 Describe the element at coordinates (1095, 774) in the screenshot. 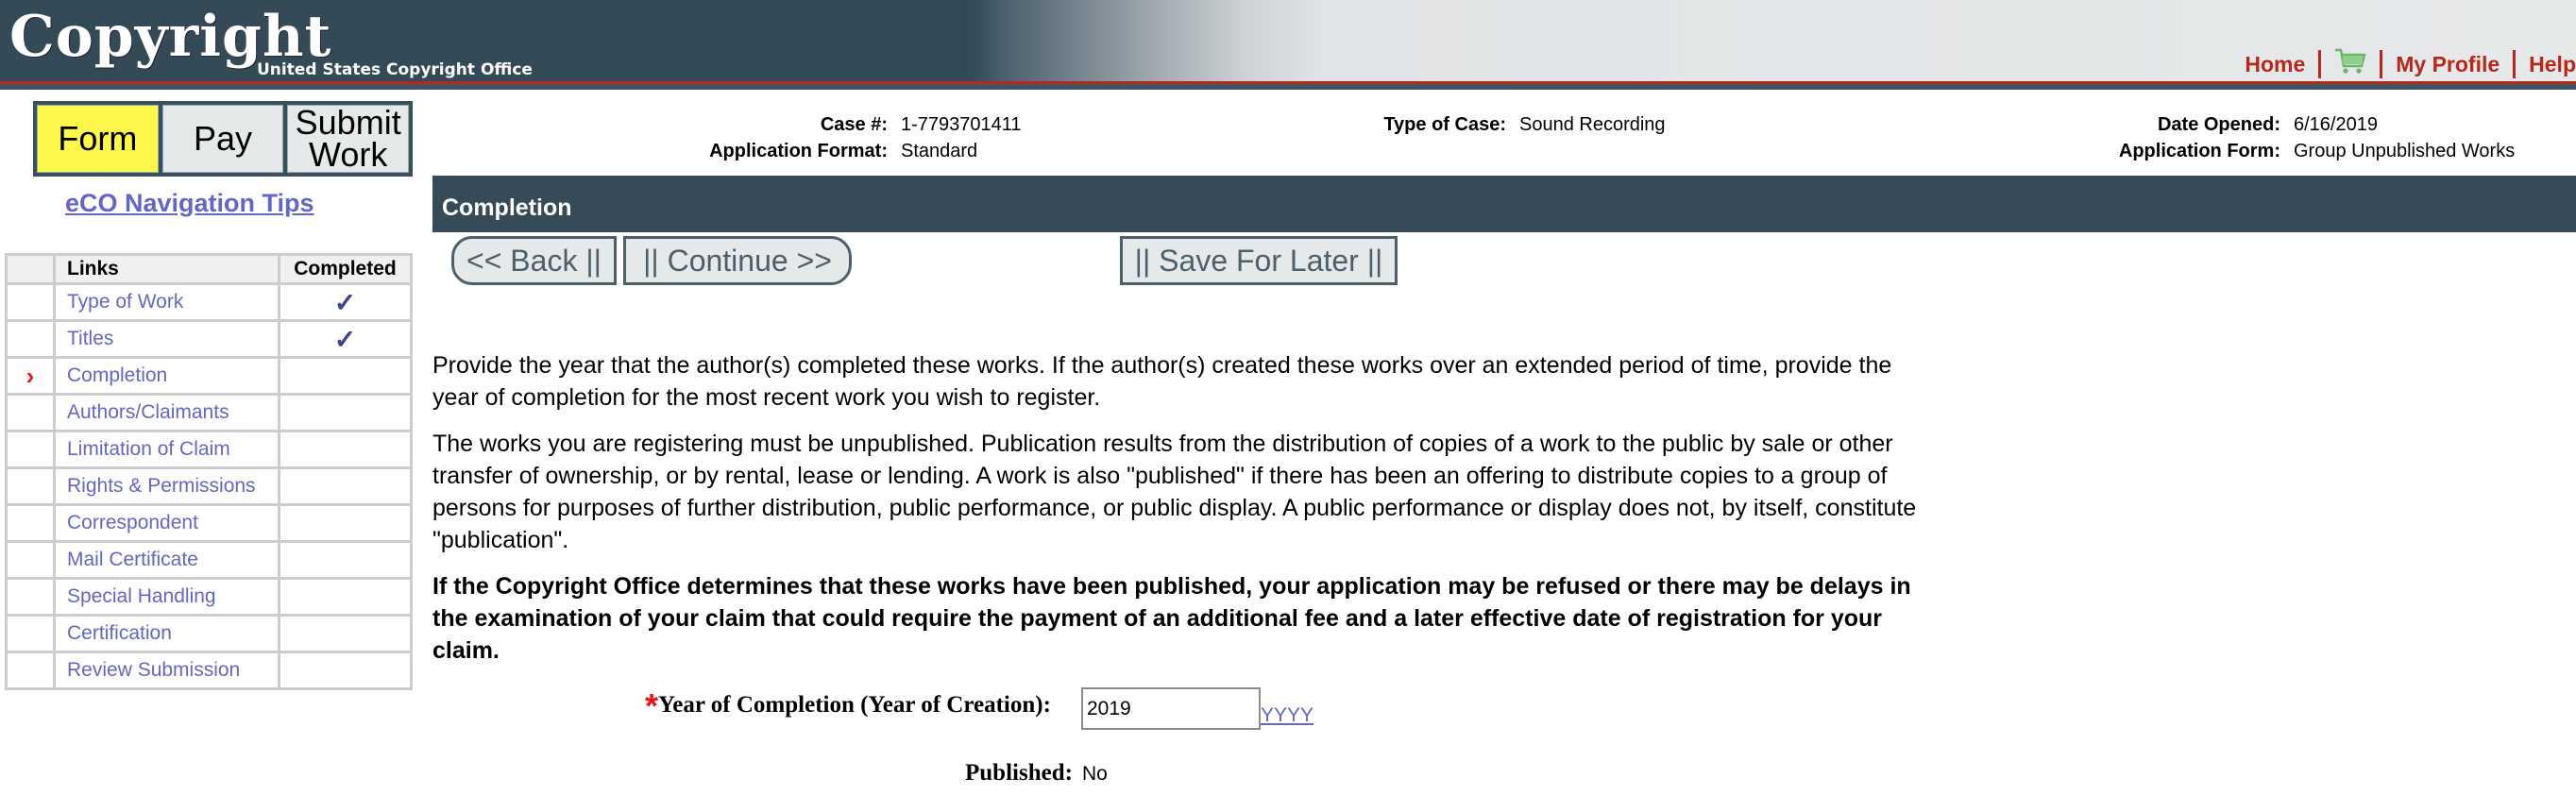

I see `published-value: No` at that location.